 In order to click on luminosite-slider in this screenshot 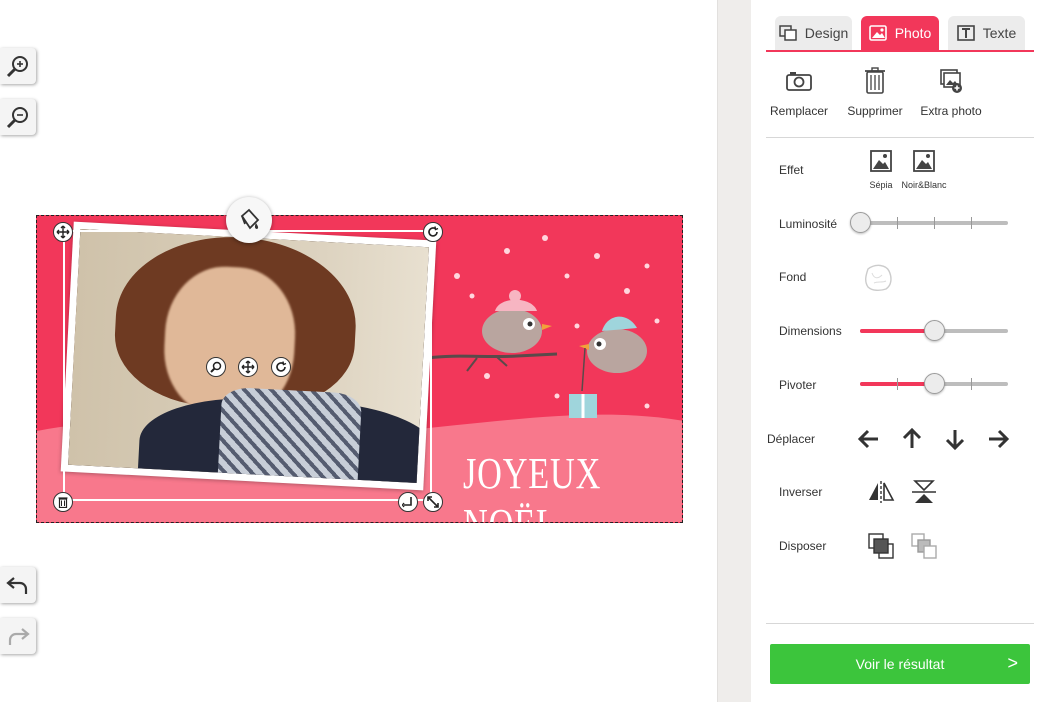, I will do `click(929, 222)`.